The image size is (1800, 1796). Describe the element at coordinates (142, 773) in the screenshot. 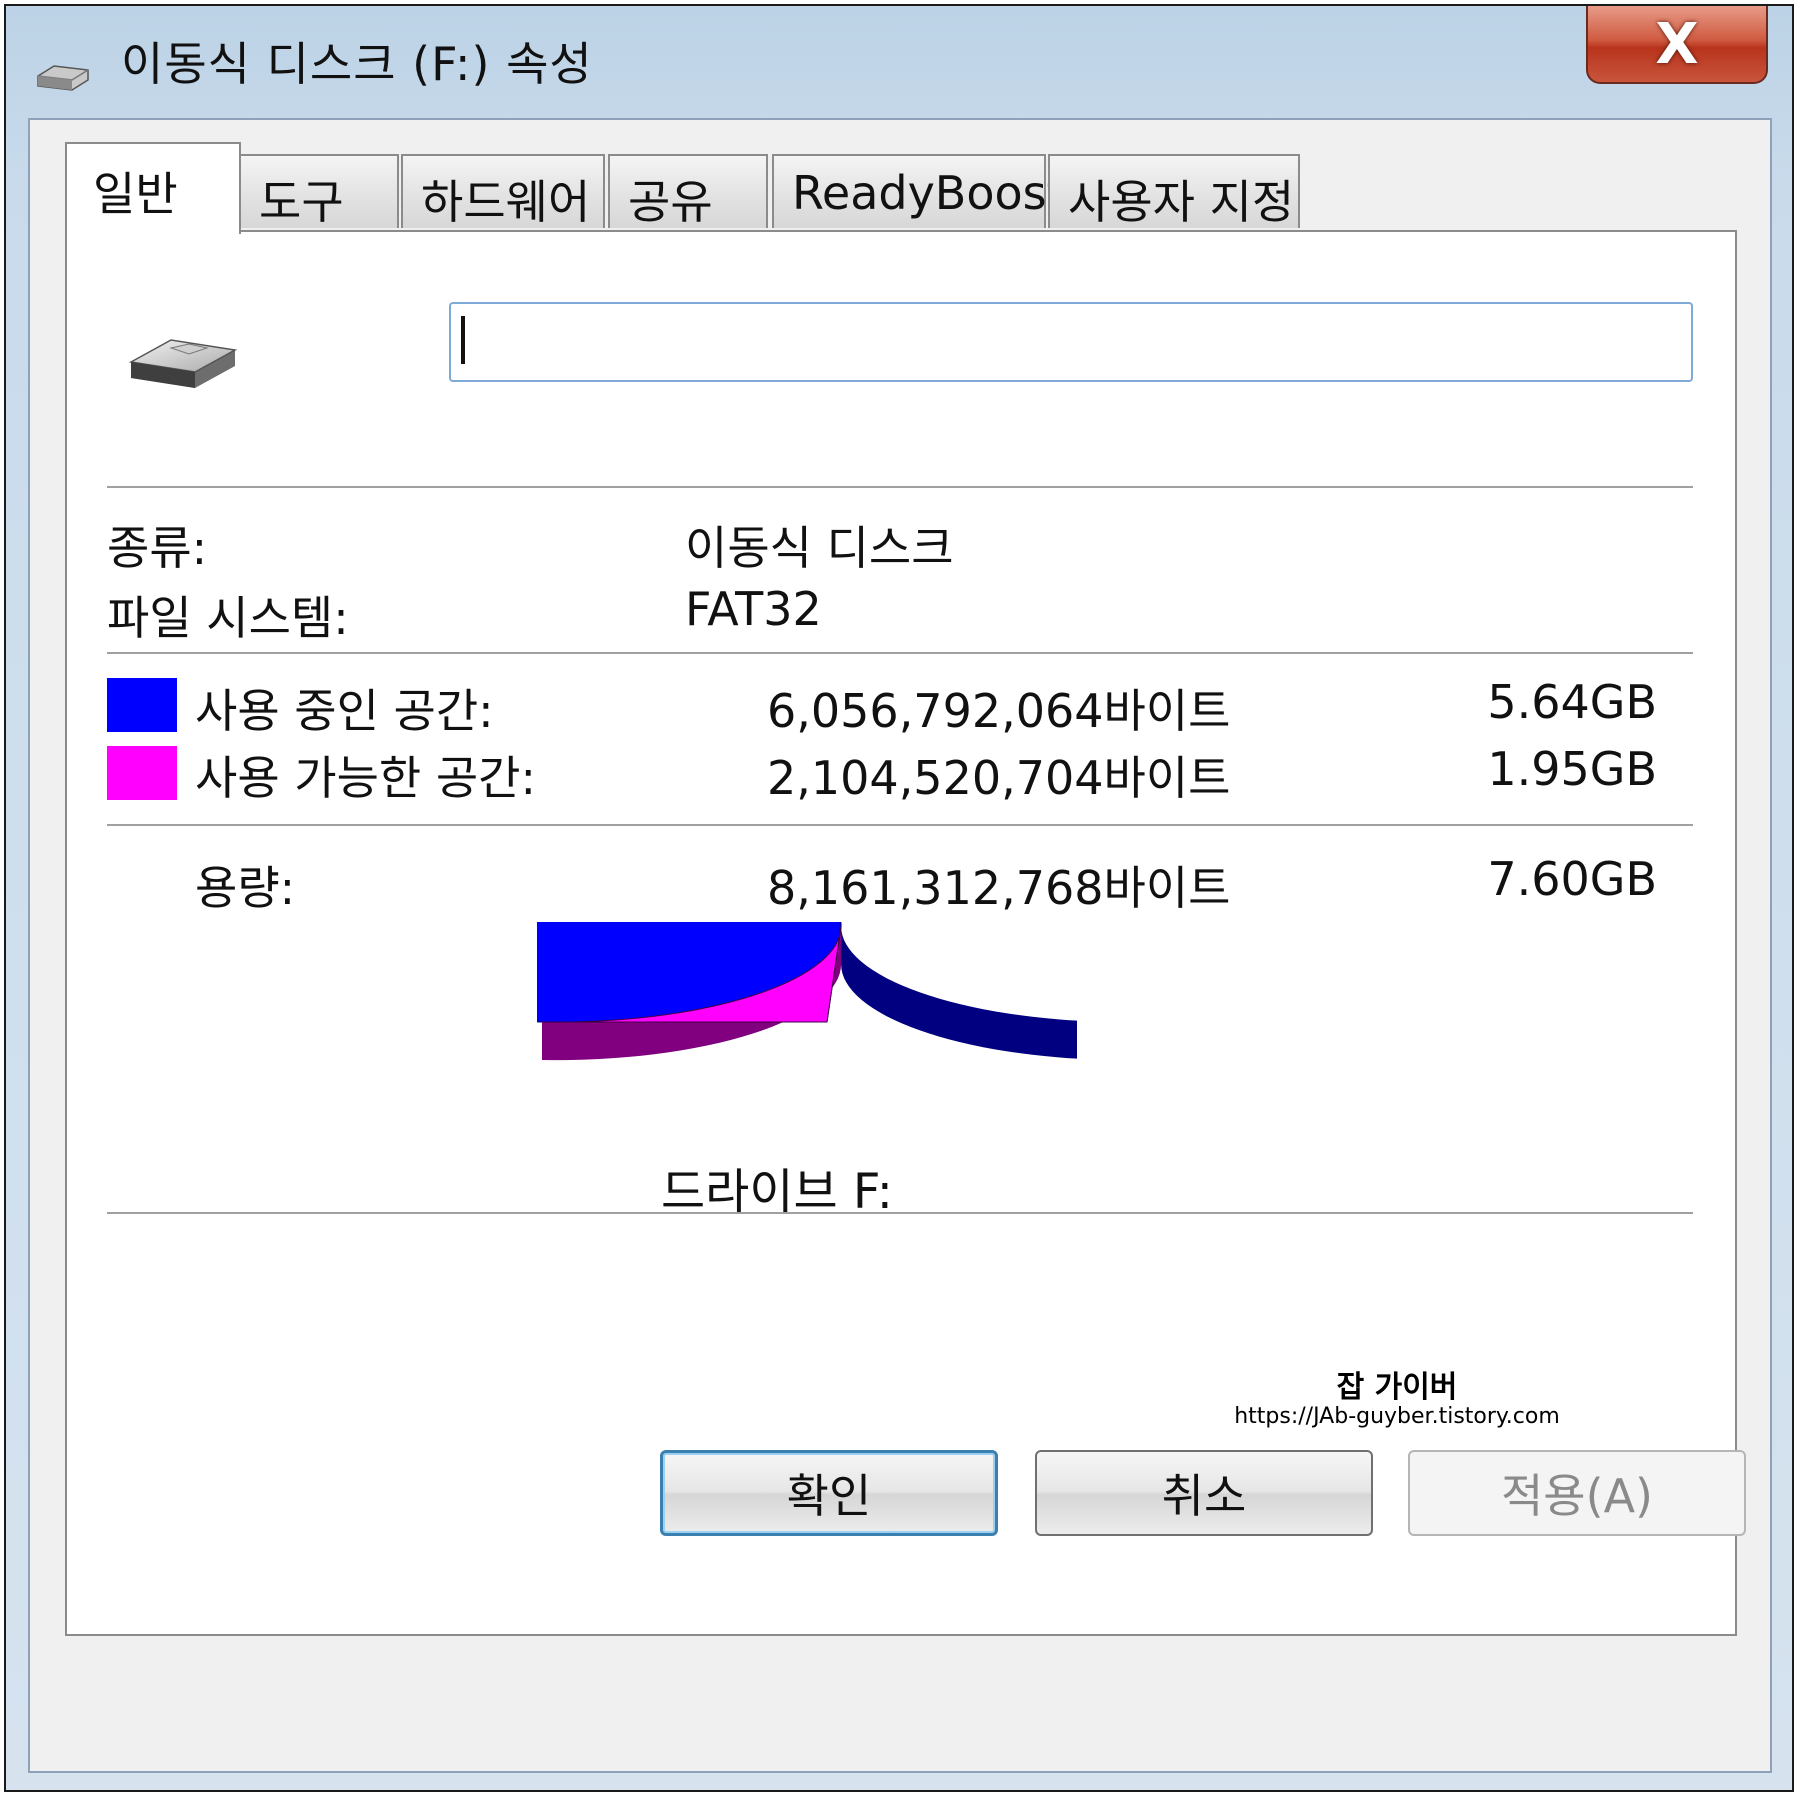

I see `free-space-swatch` at that location.